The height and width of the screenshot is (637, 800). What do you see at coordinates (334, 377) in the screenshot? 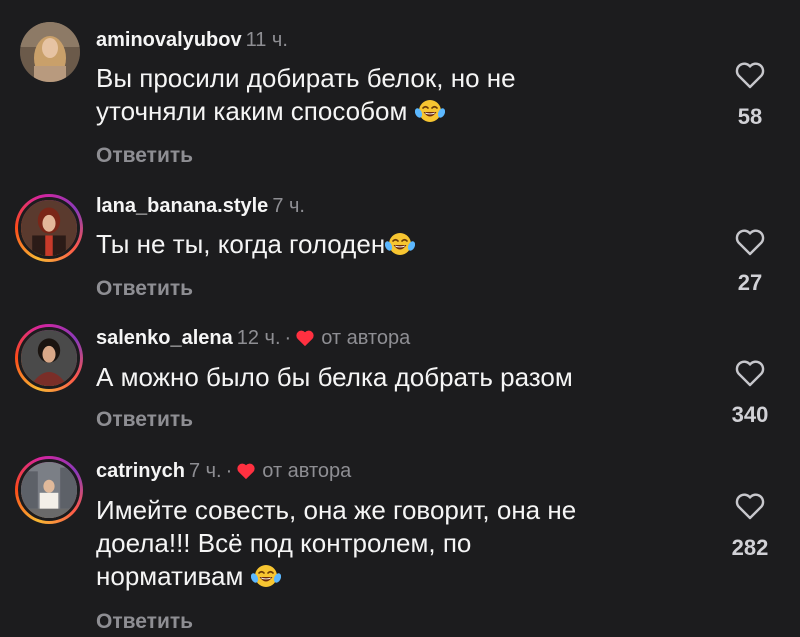
I see `comment-line: А можно было бы белка добрать разом` at bounding box center [334, 377].